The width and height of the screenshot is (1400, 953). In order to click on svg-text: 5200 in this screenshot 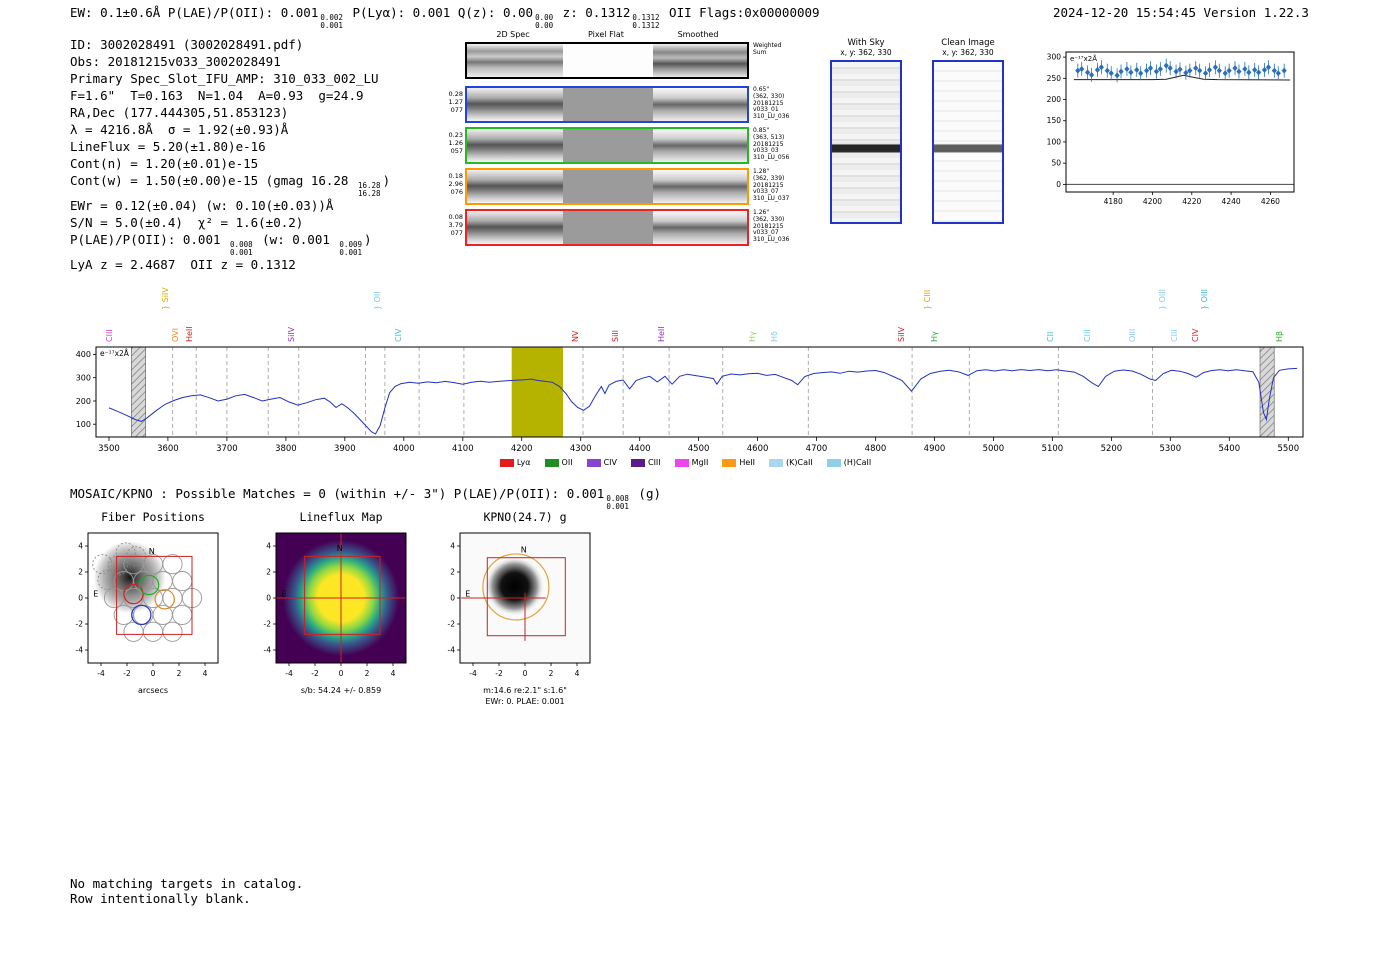, I will do `click(1112, 449)`.